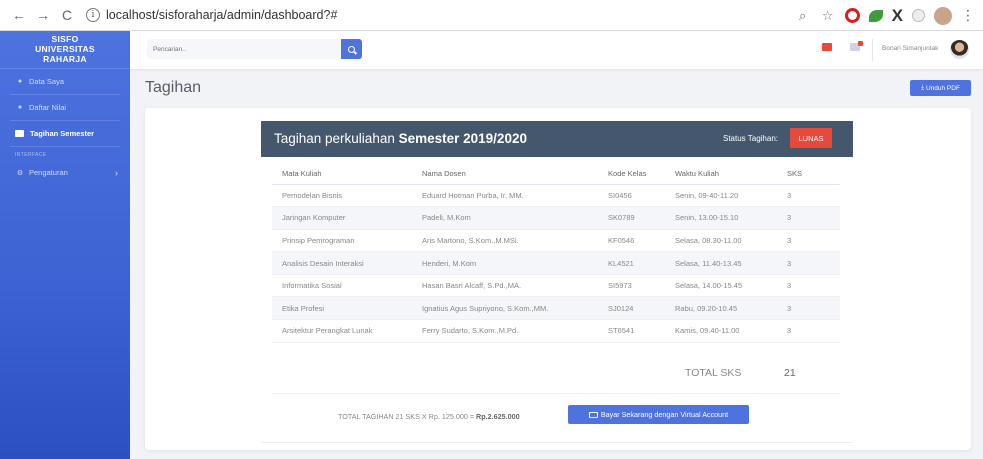 The width and height of the screenshot is (983, 459). What do you see at coordinates (47, 81) in the screenshot?
I see `sidebar-item-label: Data Saya` at bounding box center [47, 81].